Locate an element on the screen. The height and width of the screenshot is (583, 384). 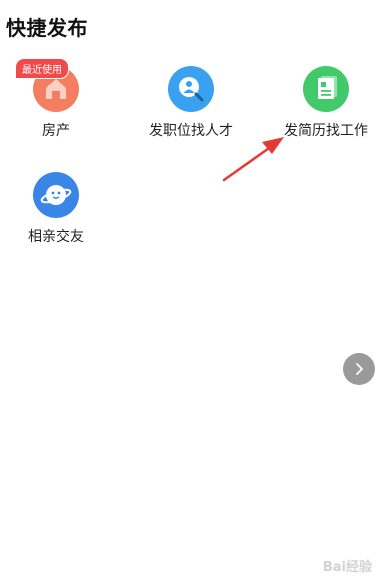
publish-item-resume: 发简历找工作 is located at coordinates (325, 103).